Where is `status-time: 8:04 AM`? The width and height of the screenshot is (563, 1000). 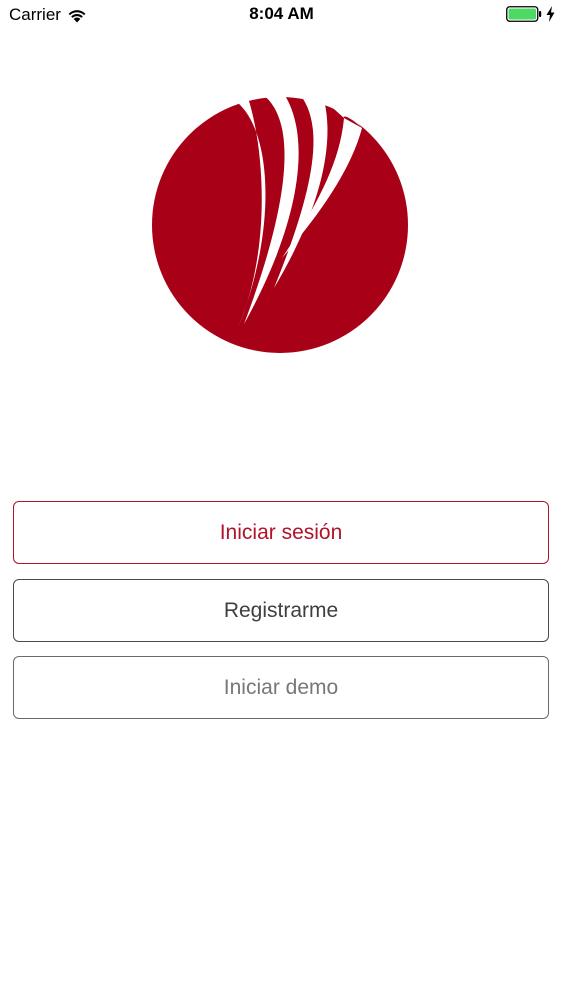
status-time: 8:04 AM is located at coordinates (281, 13).